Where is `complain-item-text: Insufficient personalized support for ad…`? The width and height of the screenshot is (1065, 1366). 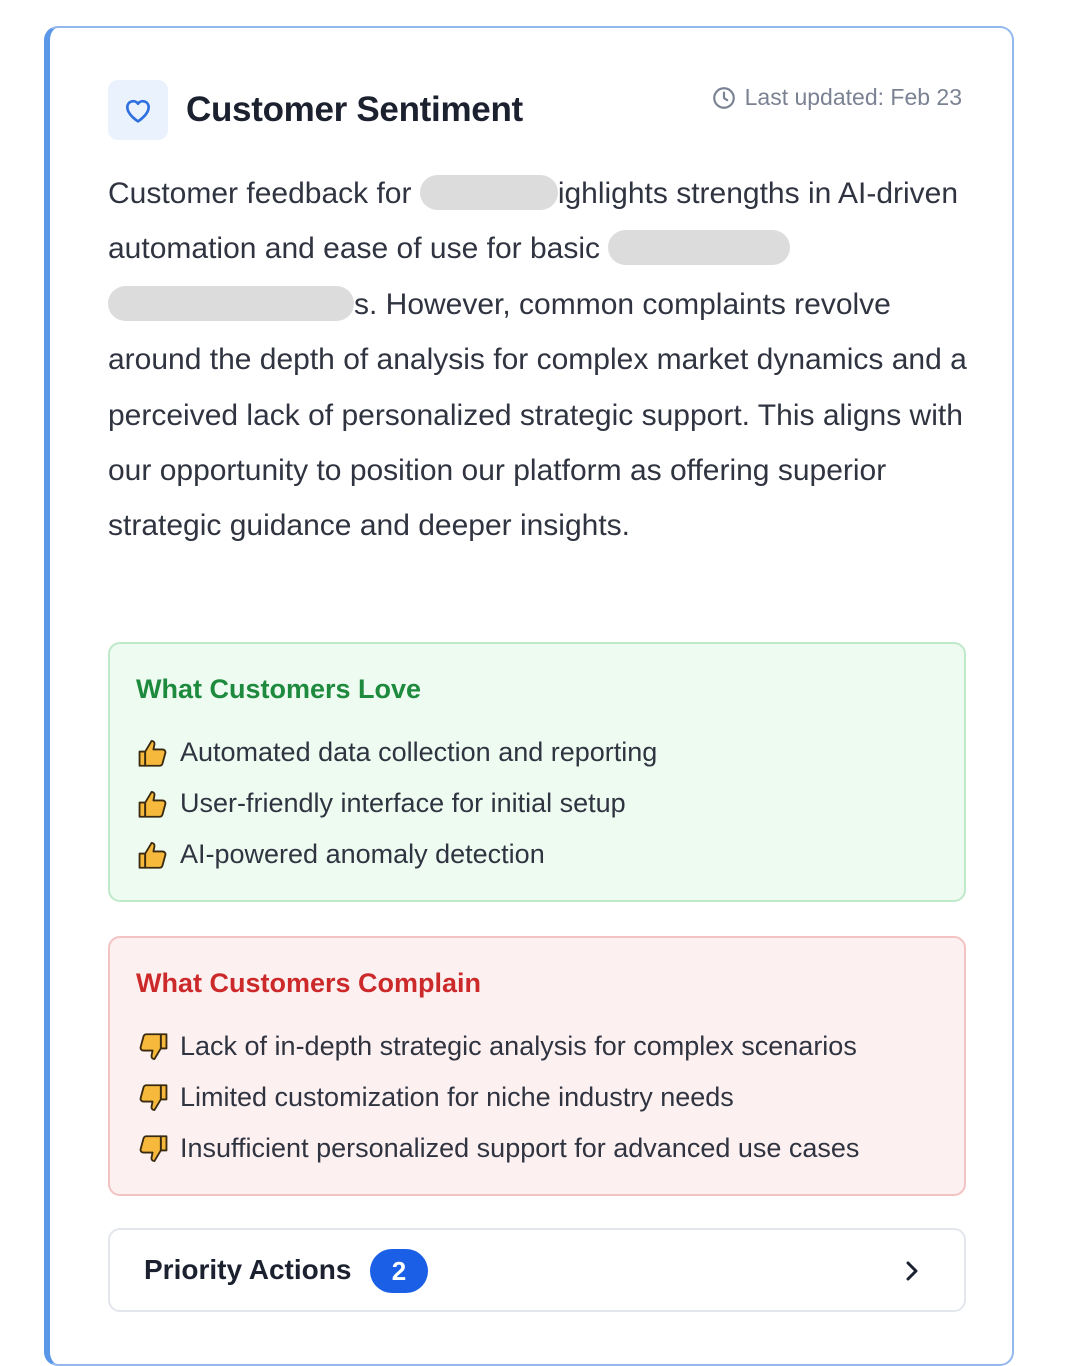
complain-item-text: Insufficient personalized support for ad… is located at coordinates (520, 1148).